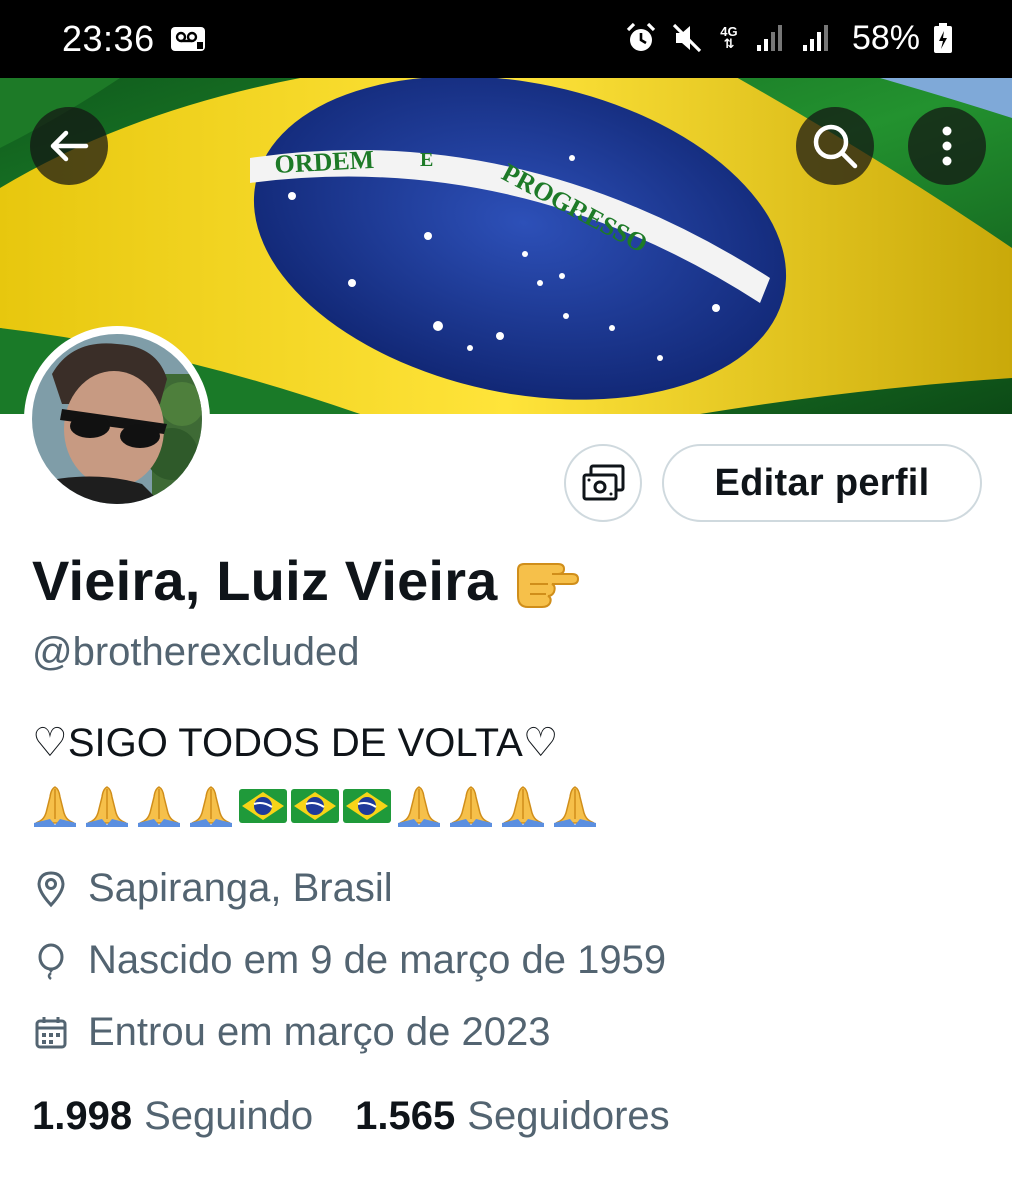 Image resolution: width=1012 pixels, height=1200 pixels. Describe the element at coordinates (82, 1116) in the screenshot. I see `following-count: 1.998` at that location.